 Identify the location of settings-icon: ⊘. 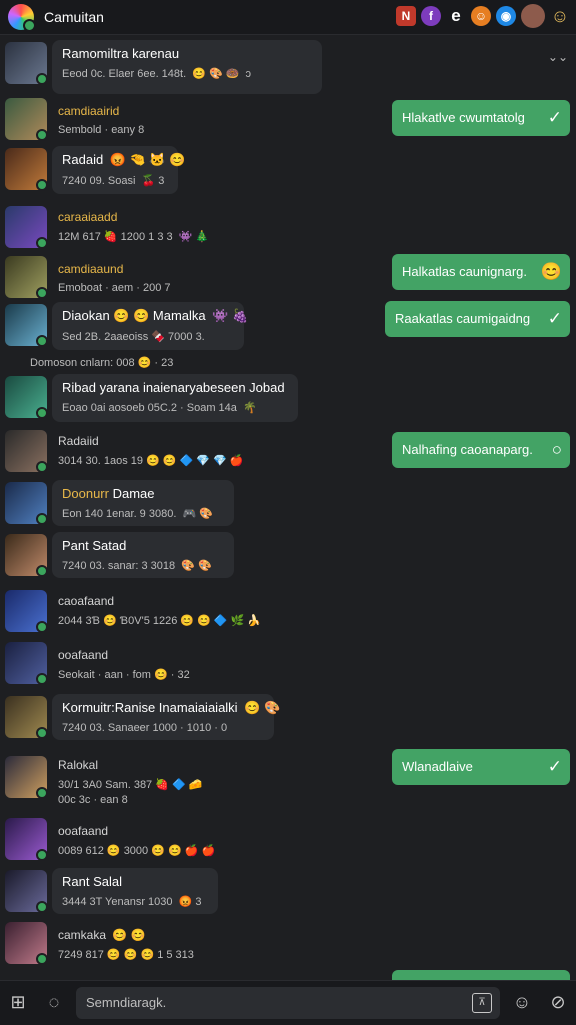
(558, 1002).